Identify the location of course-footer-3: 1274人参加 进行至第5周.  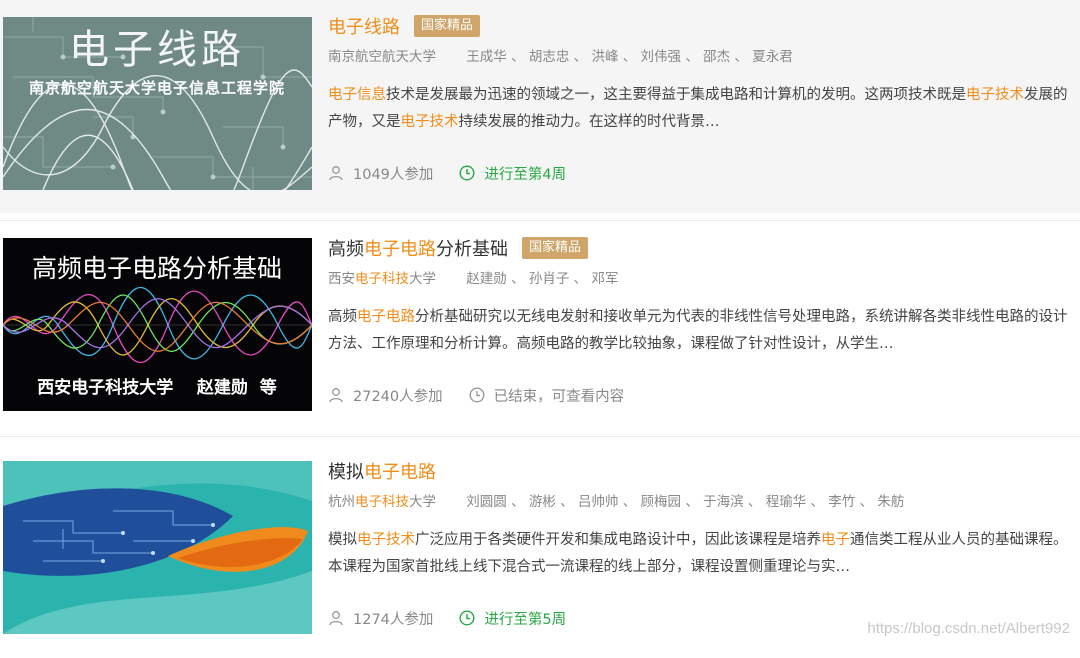
(447, 618).